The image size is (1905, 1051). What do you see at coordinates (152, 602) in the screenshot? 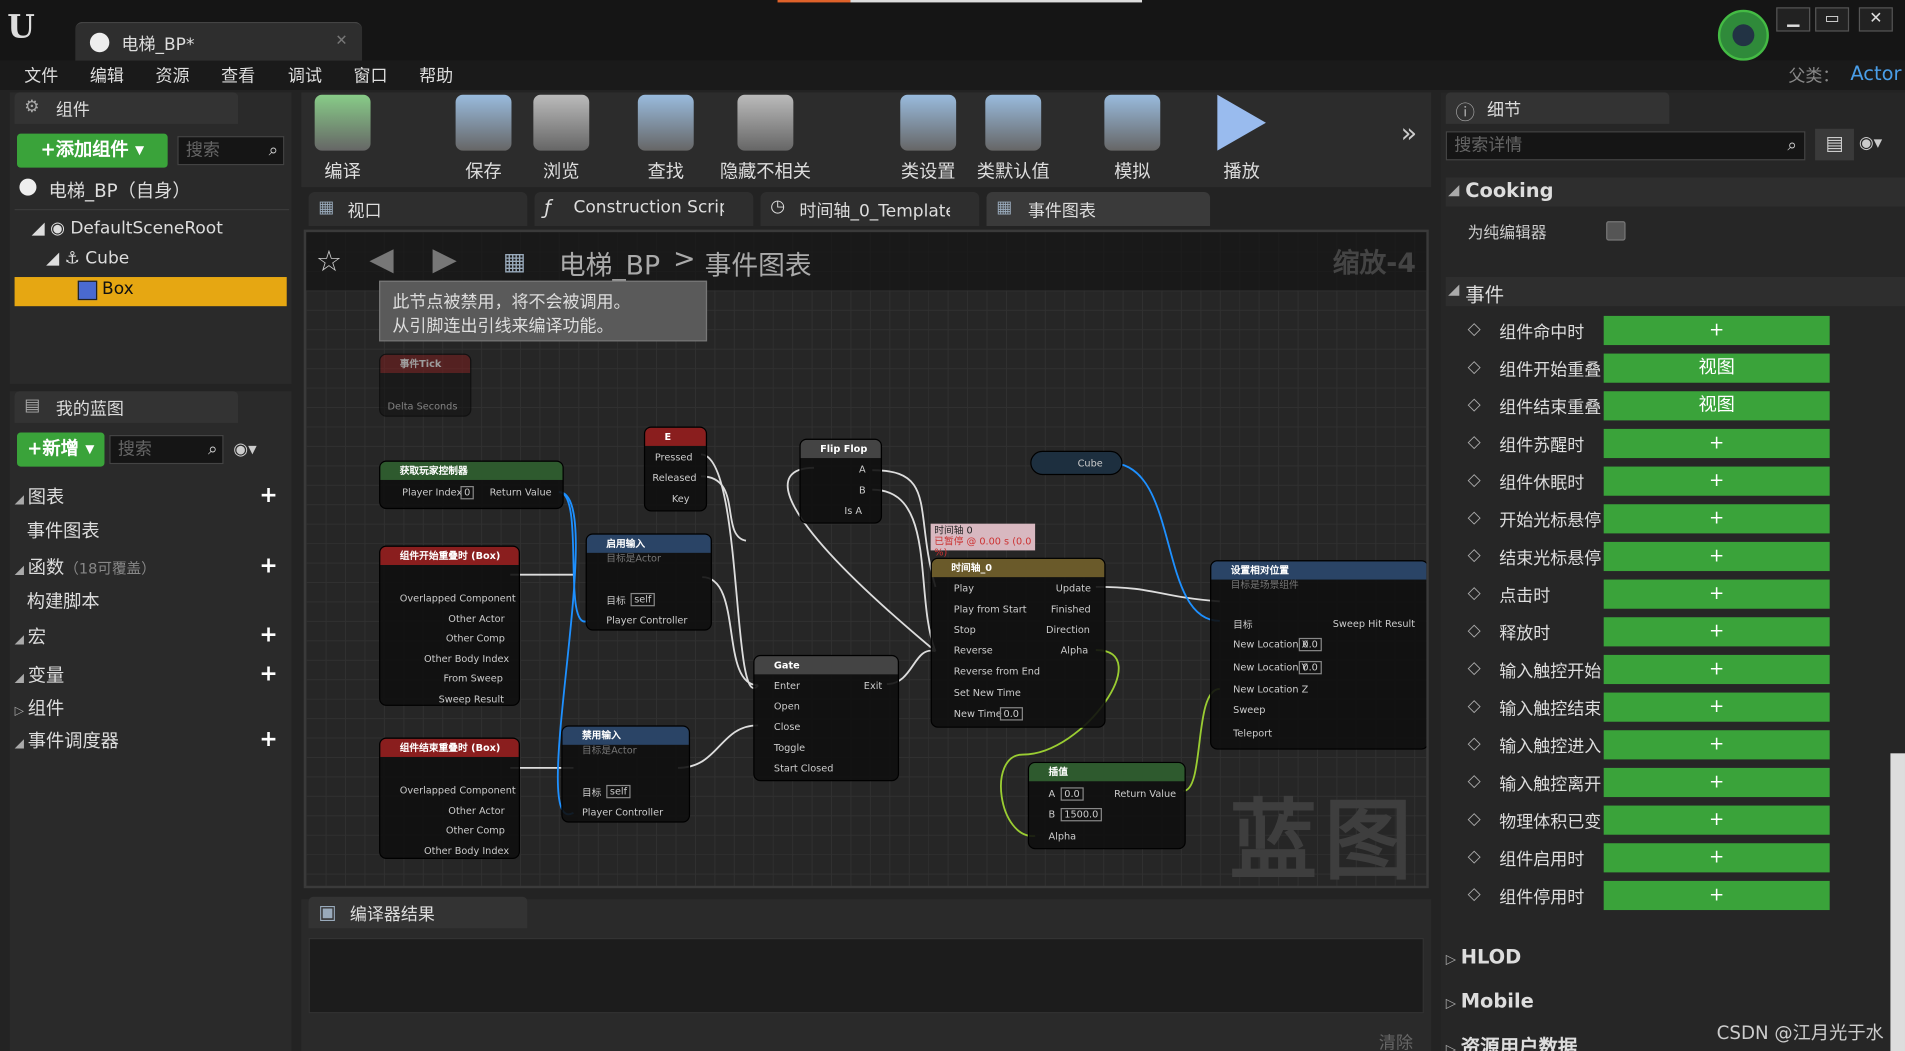
I see `blueprint-section-3: 构建脚本` at bounding box center [152, 602].